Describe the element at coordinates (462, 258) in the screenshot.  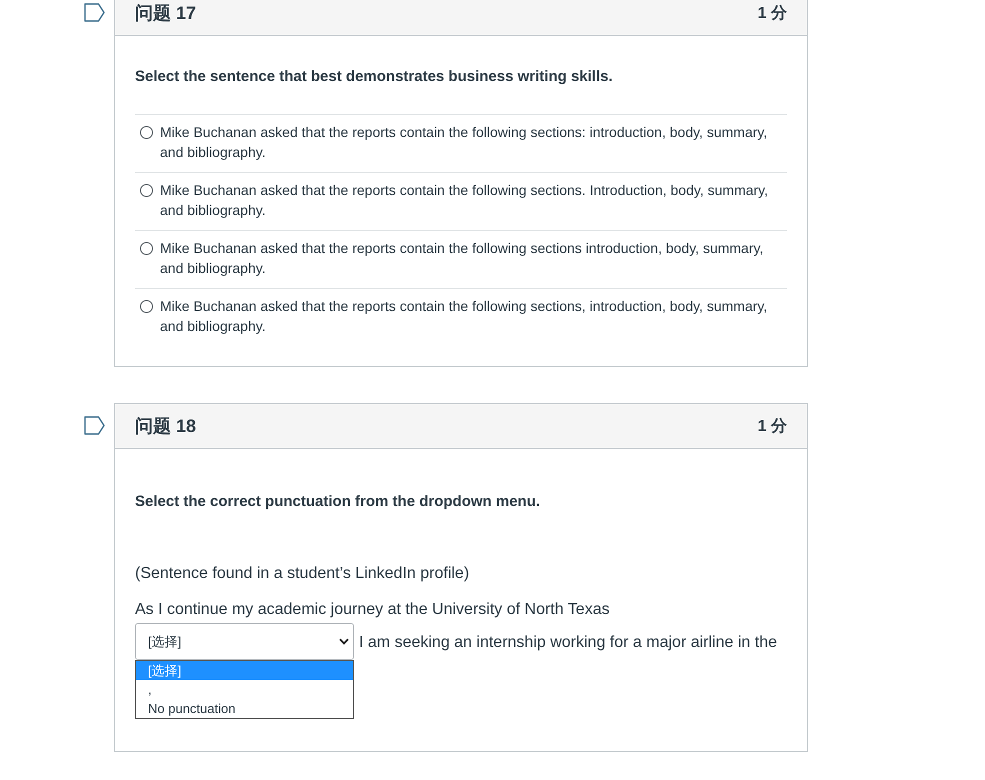
I see `answer-text: Mike Buchanan asked that the reports contain the following sections introduction, body, summary, and bibliography.` at that location.